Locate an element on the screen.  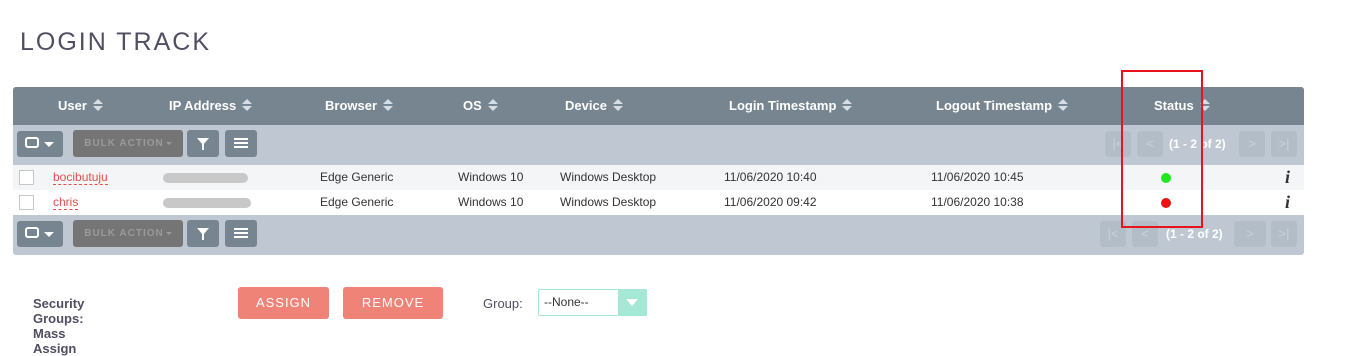
page-title: LOGIN TRACK is located at coordinates (116, 42).